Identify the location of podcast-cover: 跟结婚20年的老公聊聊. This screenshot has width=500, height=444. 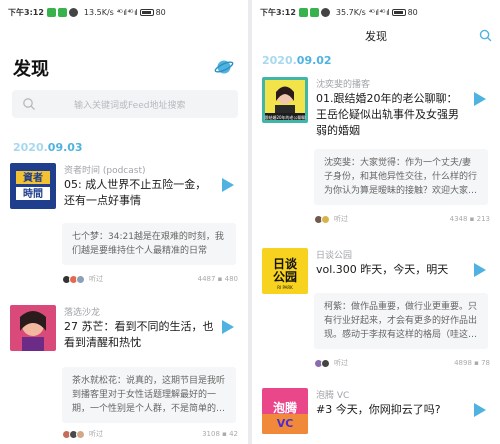
(285, 100).